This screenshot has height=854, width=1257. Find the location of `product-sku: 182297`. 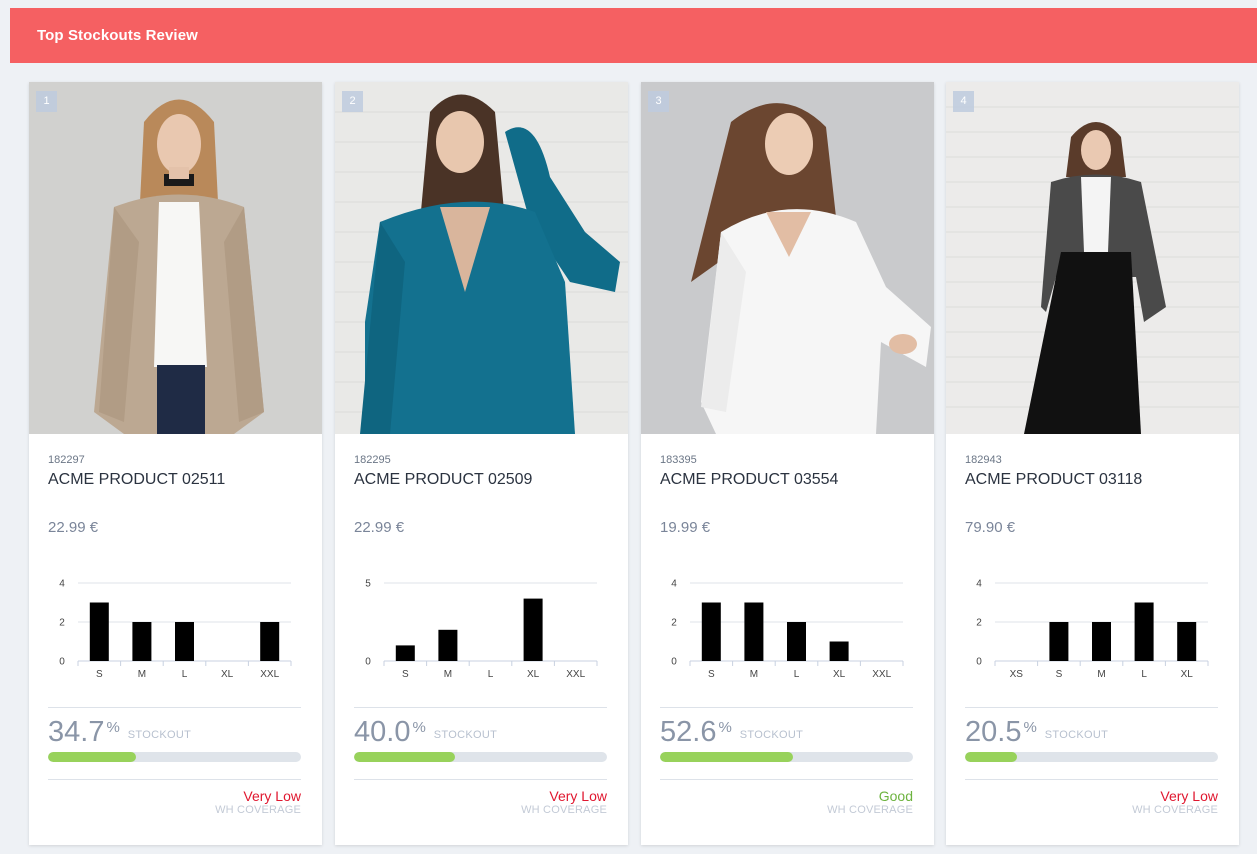

product-sku: 182297 is located at coordinates (66, 460).